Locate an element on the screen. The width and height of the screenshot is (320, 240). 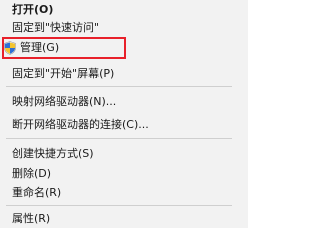
menu-item-create-shortcut: 创建快捷方式(S) is located at coordinates (124, 154).